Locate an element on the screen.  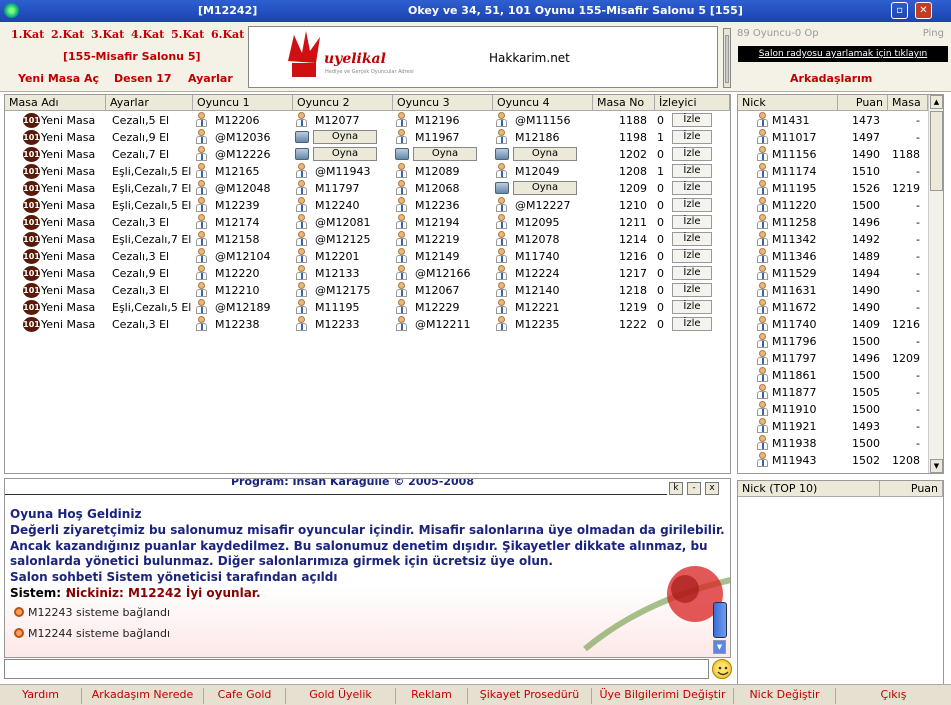
chat-close-button: x is located at coordinates (712, 488).